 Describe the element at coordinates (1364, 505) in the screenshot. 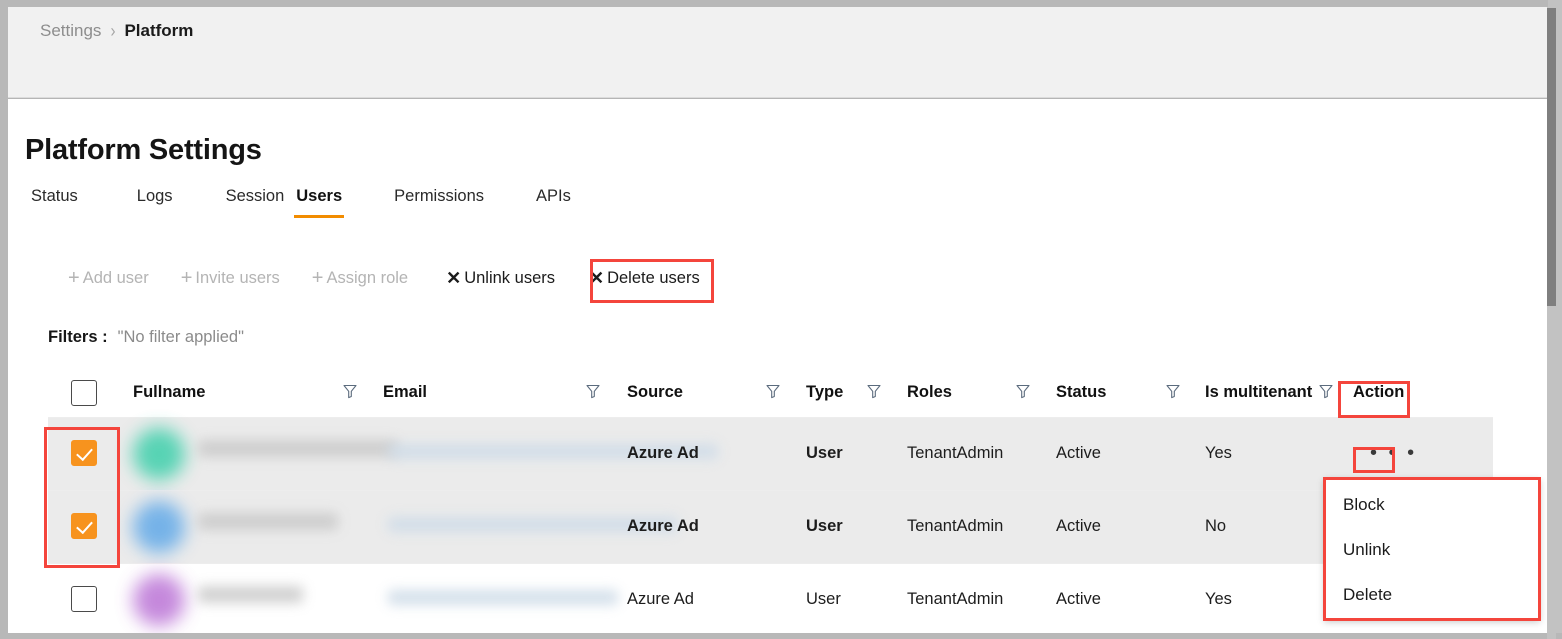

I see `menu-item-block: Block` at that location.